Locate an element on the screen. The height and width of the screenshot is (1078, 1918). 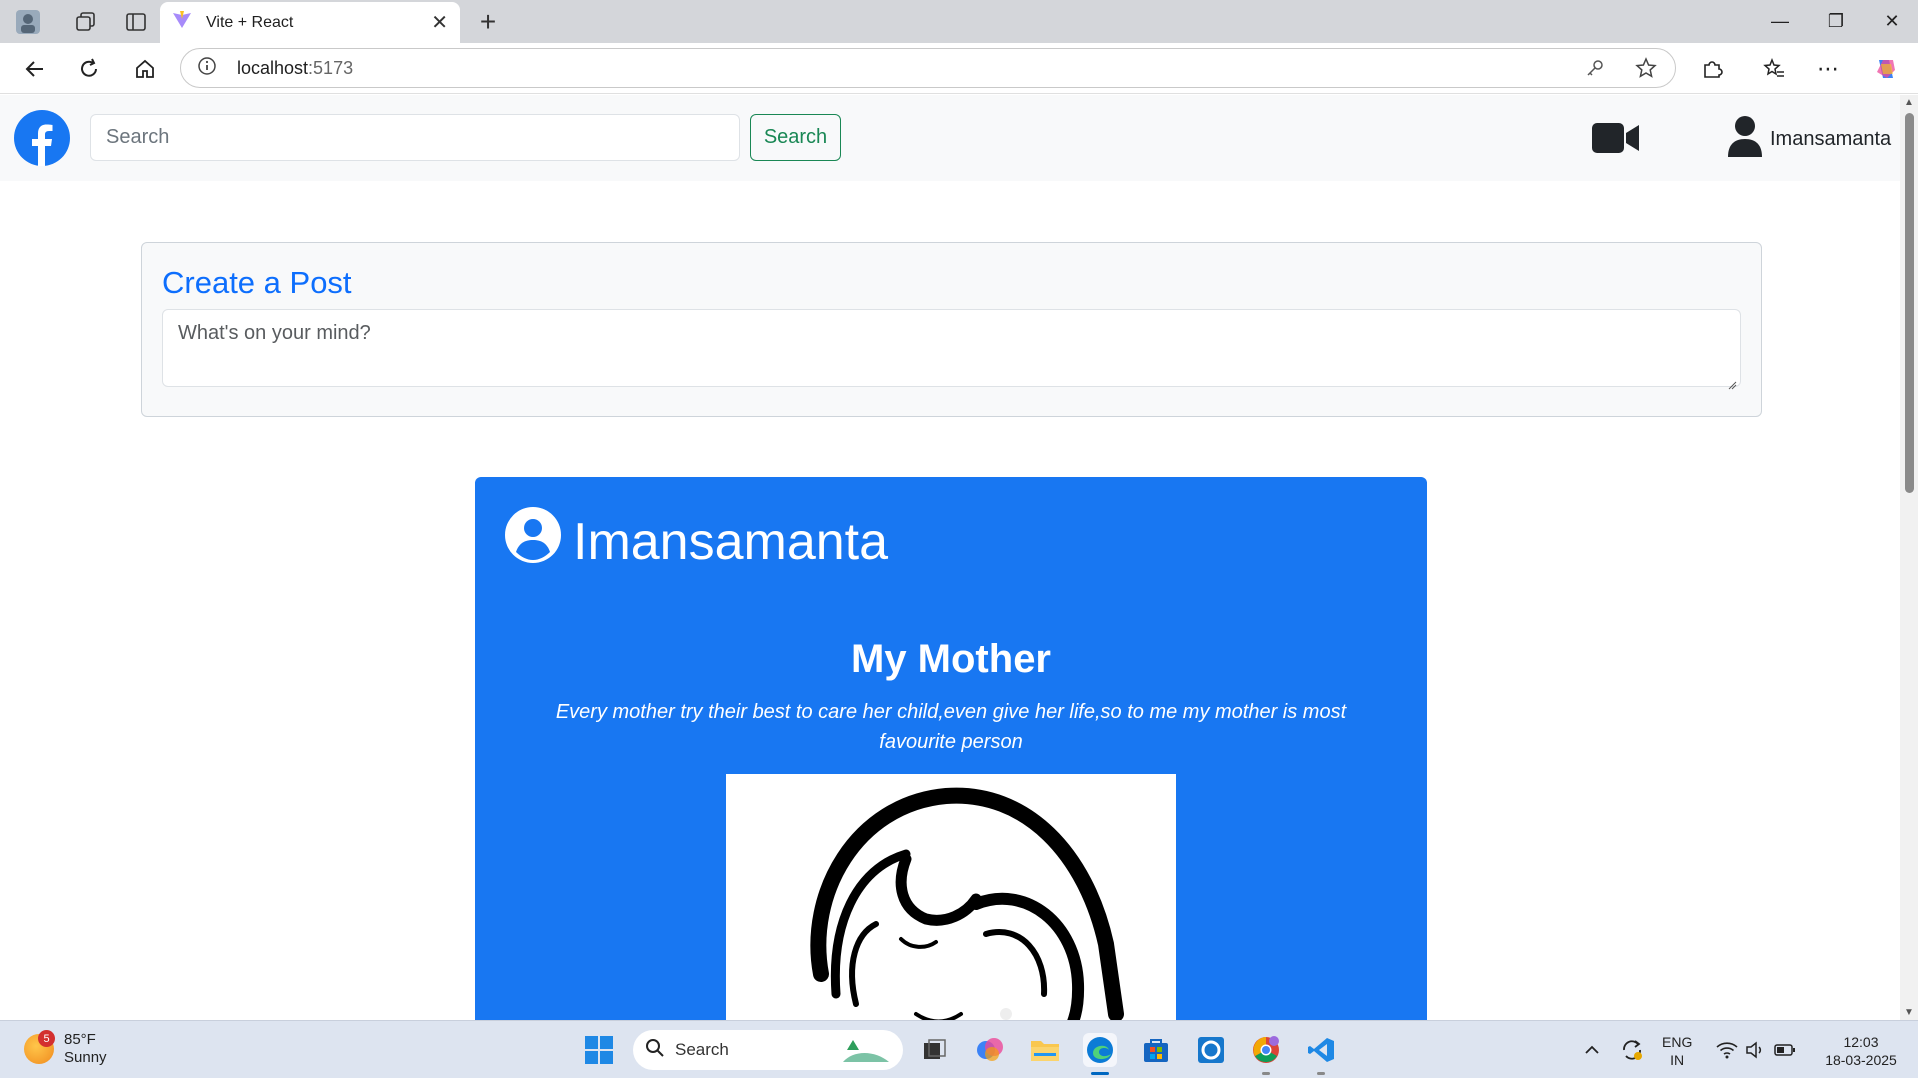
weather-badge: 5 is located at coordinates (46, 1038).